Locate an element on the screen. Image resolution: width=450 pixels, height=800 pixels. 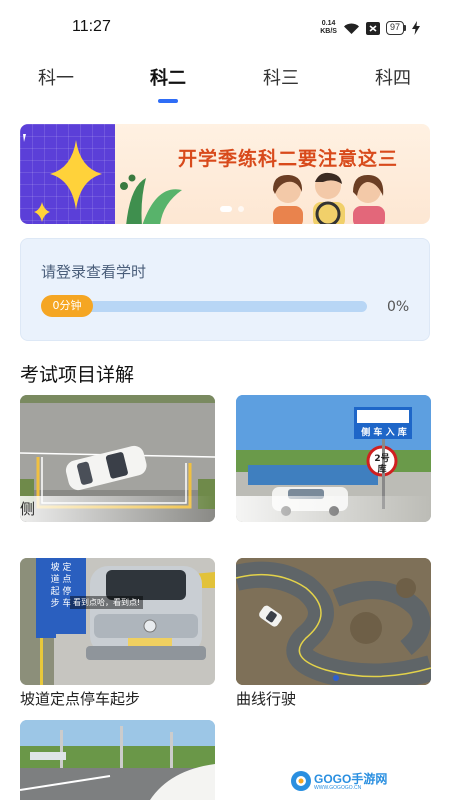
battery-icon: 97 is located at coordinates (395, 28).